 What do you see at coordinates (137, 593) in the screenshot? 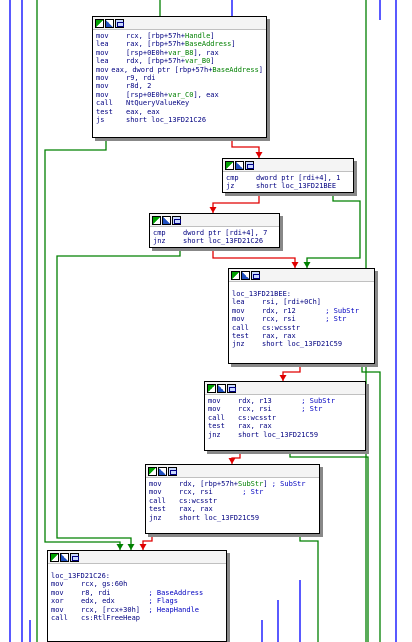
I see `instruction-line: mov r8, rdi ; BaseAddress` at bounding box center [137, 593].